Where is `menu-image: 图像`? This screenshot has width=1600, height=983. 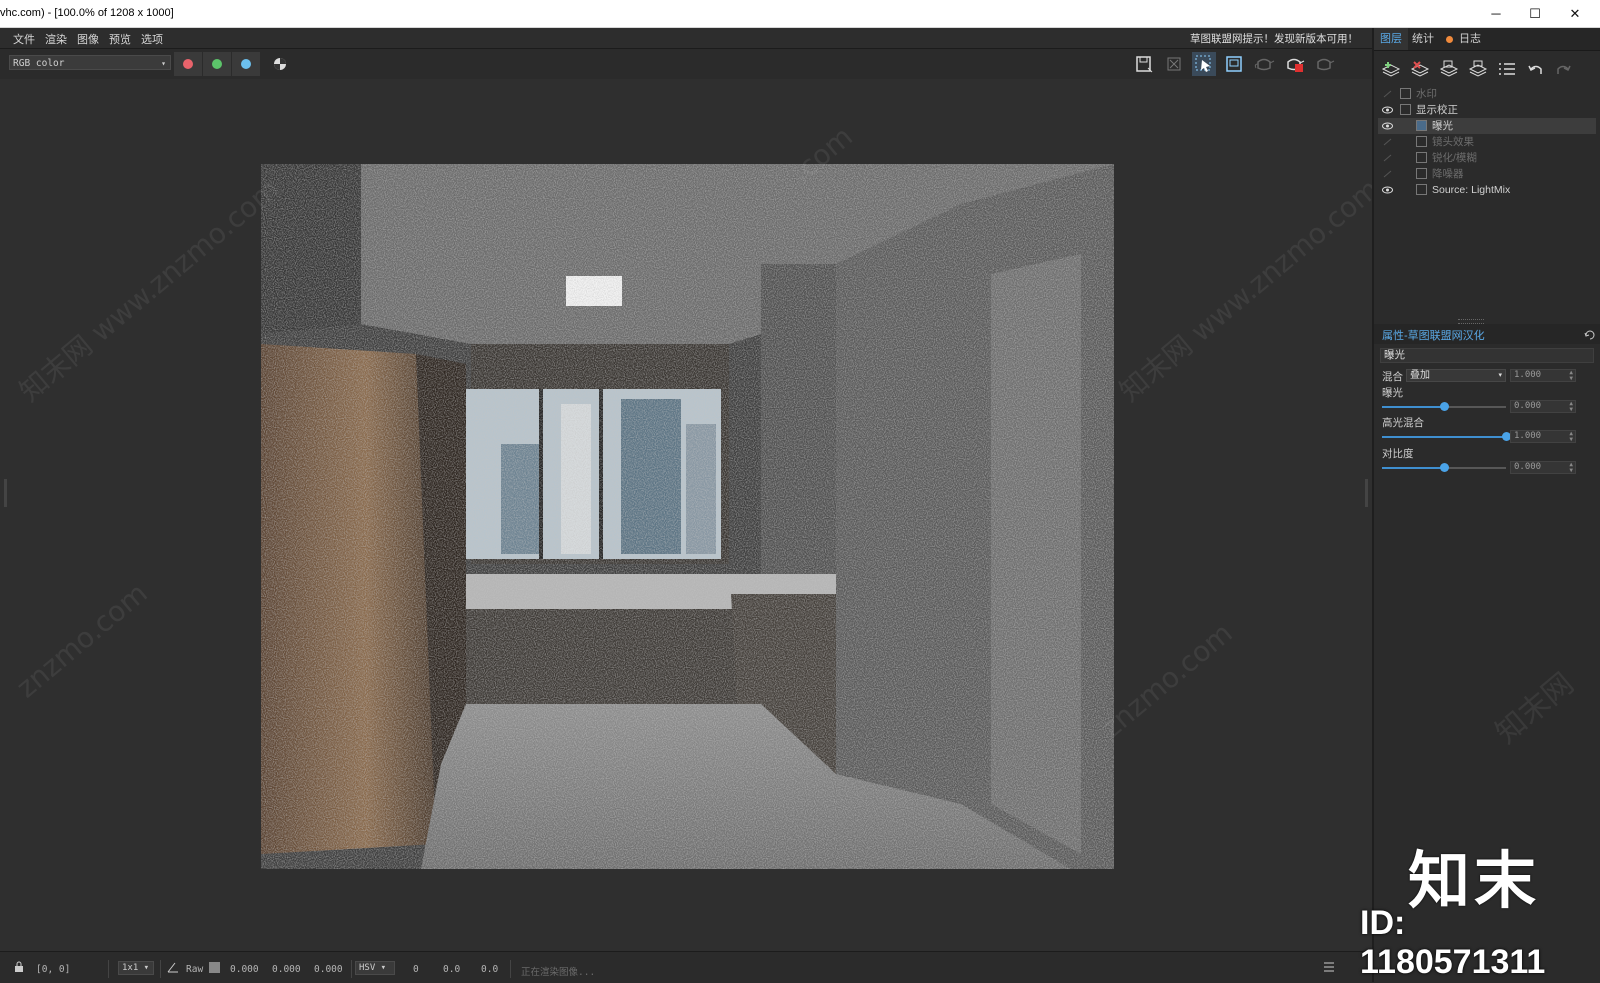 menu-image: 图像 is located at coordinates (88, 39).